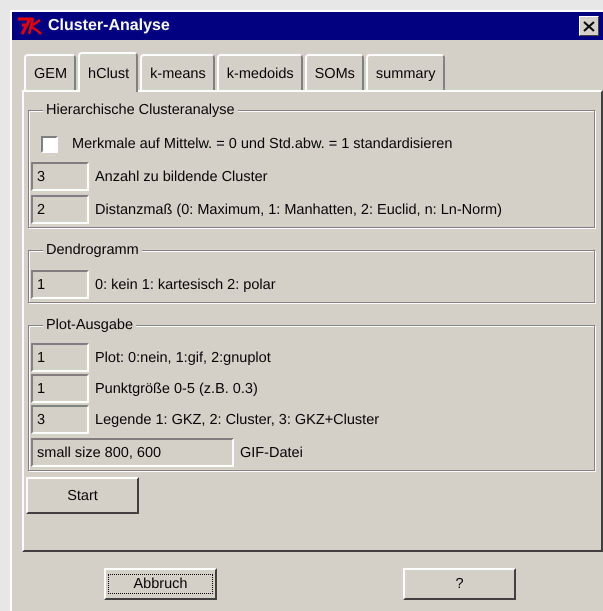  I want to click on start-button: Start, so click(82, 495).